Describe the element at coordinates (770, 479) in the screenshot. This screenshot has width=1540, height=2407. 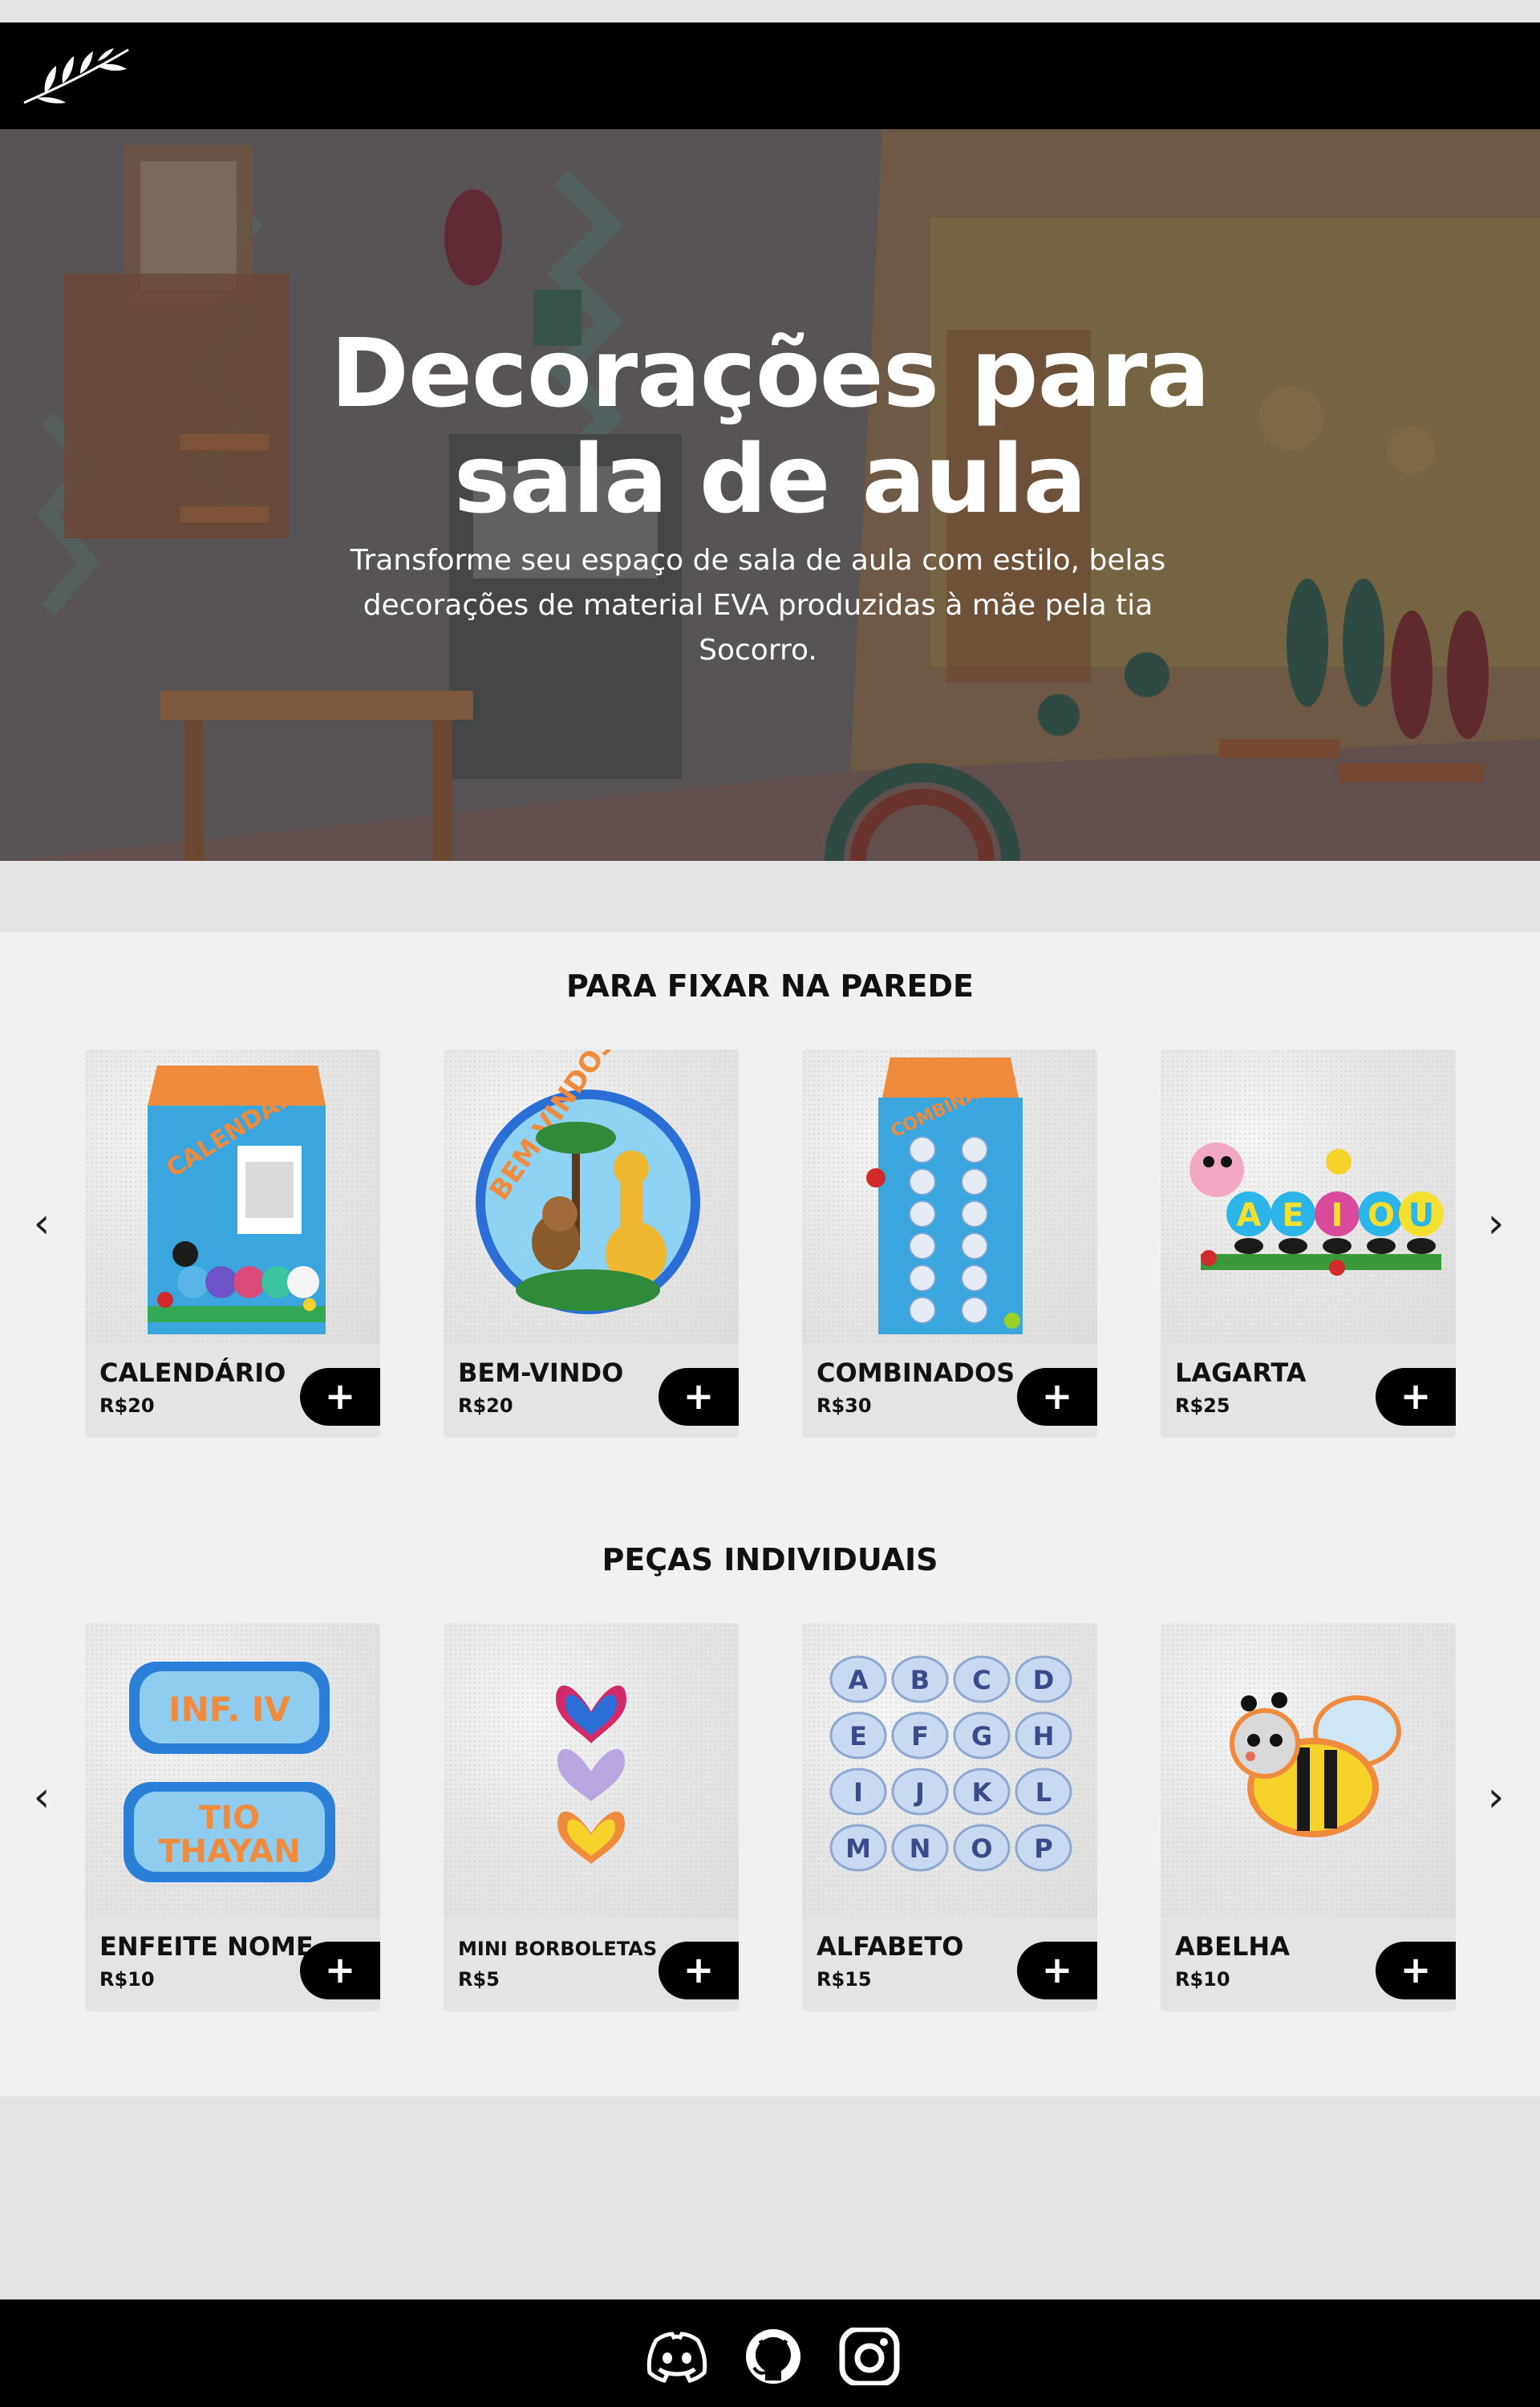
I see `hero-title-line-2: sala de aula` at that location.